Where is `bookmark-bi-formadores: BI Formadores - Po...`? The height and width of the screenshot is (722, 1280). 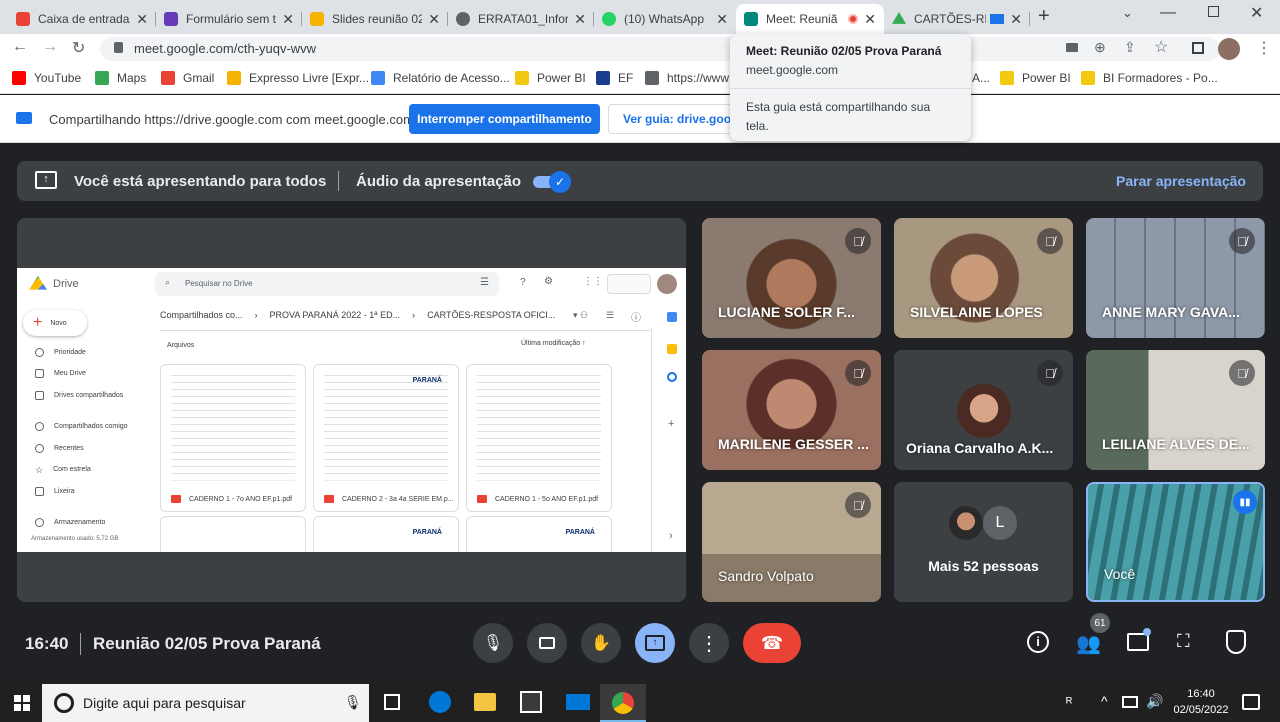
bookmark-bi-formadores: BI Formadores - Po... is located at coordinates (1149, 78).